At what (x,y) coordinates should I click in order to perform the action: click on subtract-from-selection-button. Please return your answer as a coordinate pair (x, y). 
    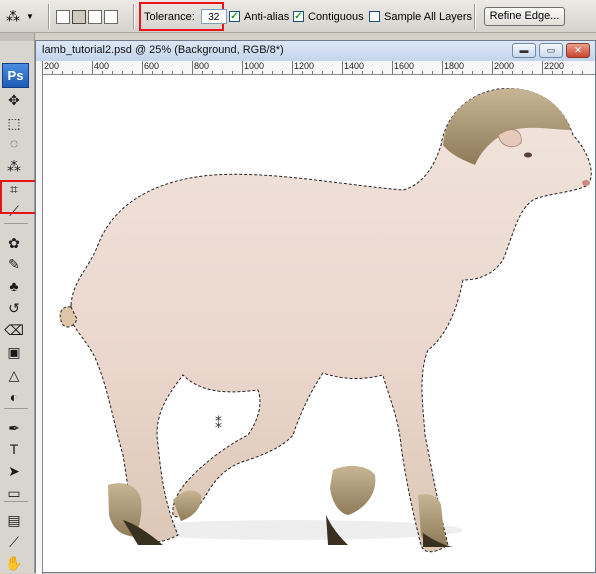
    Looking at the image, I should click on (95, 16).